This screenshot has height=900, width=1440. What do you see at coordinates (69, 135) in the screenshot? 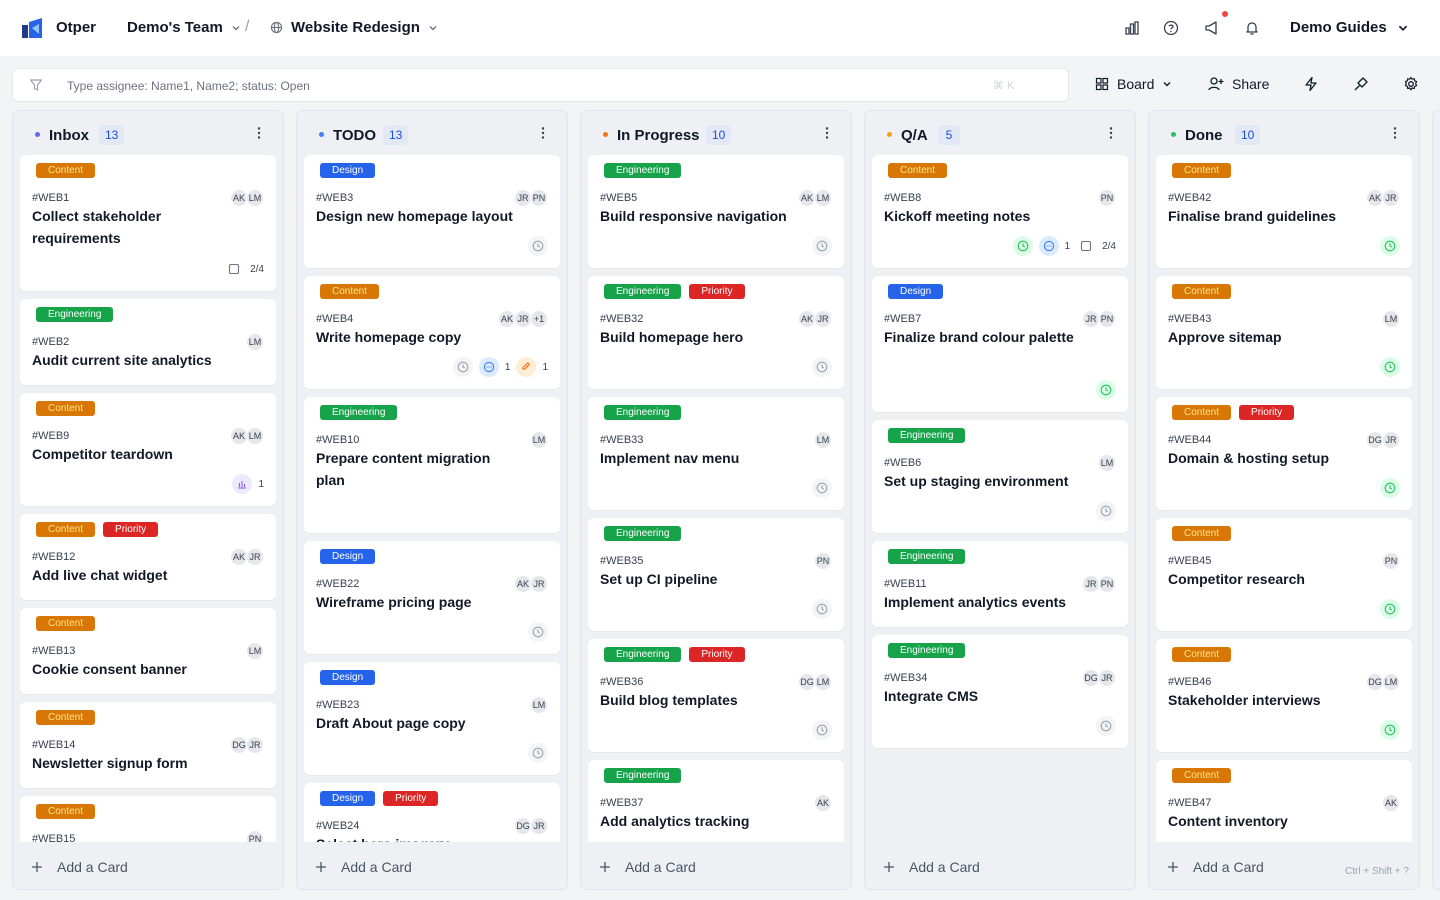
I see `column-title: Inbox` at bounding box center [69, 135].